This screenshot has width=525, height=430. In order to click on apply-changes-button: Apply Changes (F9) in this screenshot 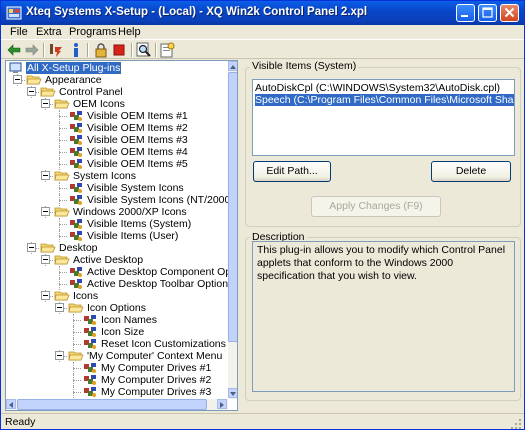, I will do `click(376, 206)`.